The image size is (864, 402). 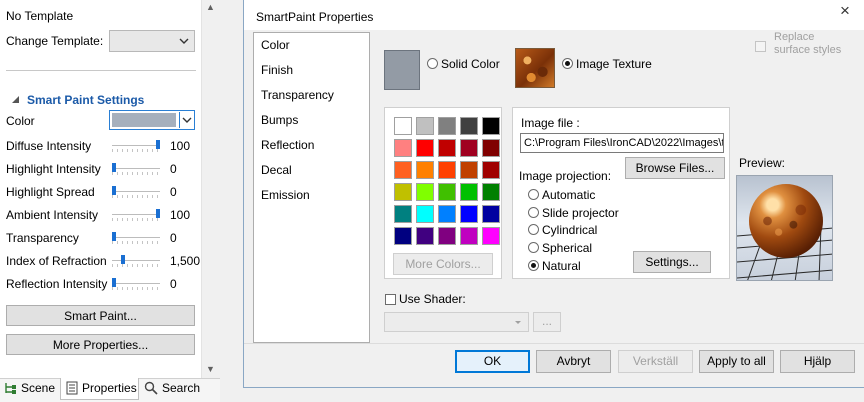 What do you see at coordinates (533, 212) in the screenshot?
I see `projection-slide-projector-radio` at bounding box center [533, 212].